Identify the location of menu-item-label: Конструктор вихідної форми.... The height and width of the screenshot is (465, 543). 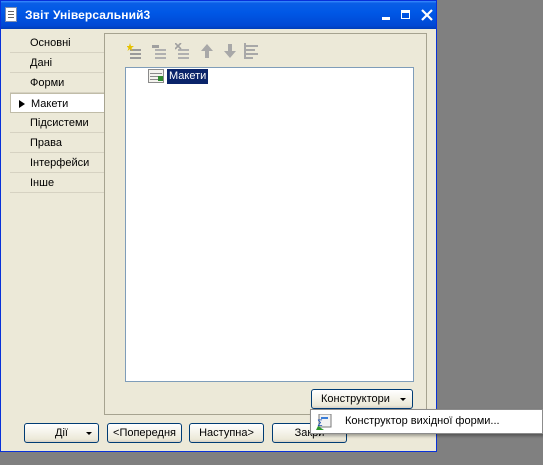
(422, 421).